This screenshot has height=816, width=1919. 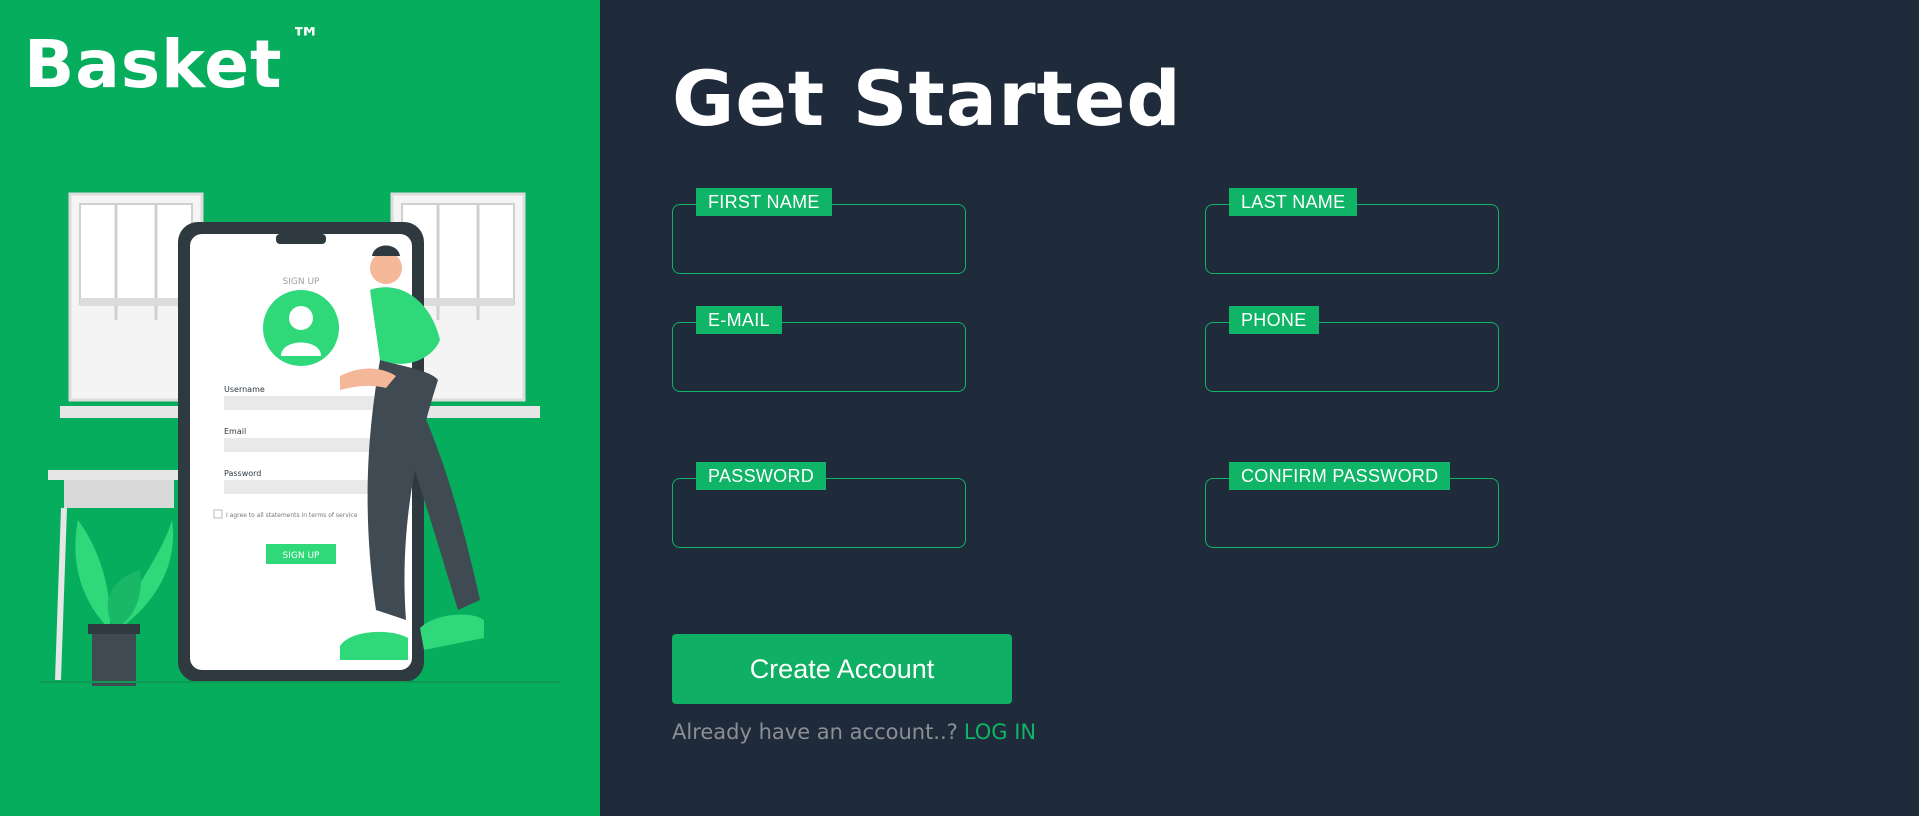 I want to click on brand-name: Basket, so click(x=153, y=64).